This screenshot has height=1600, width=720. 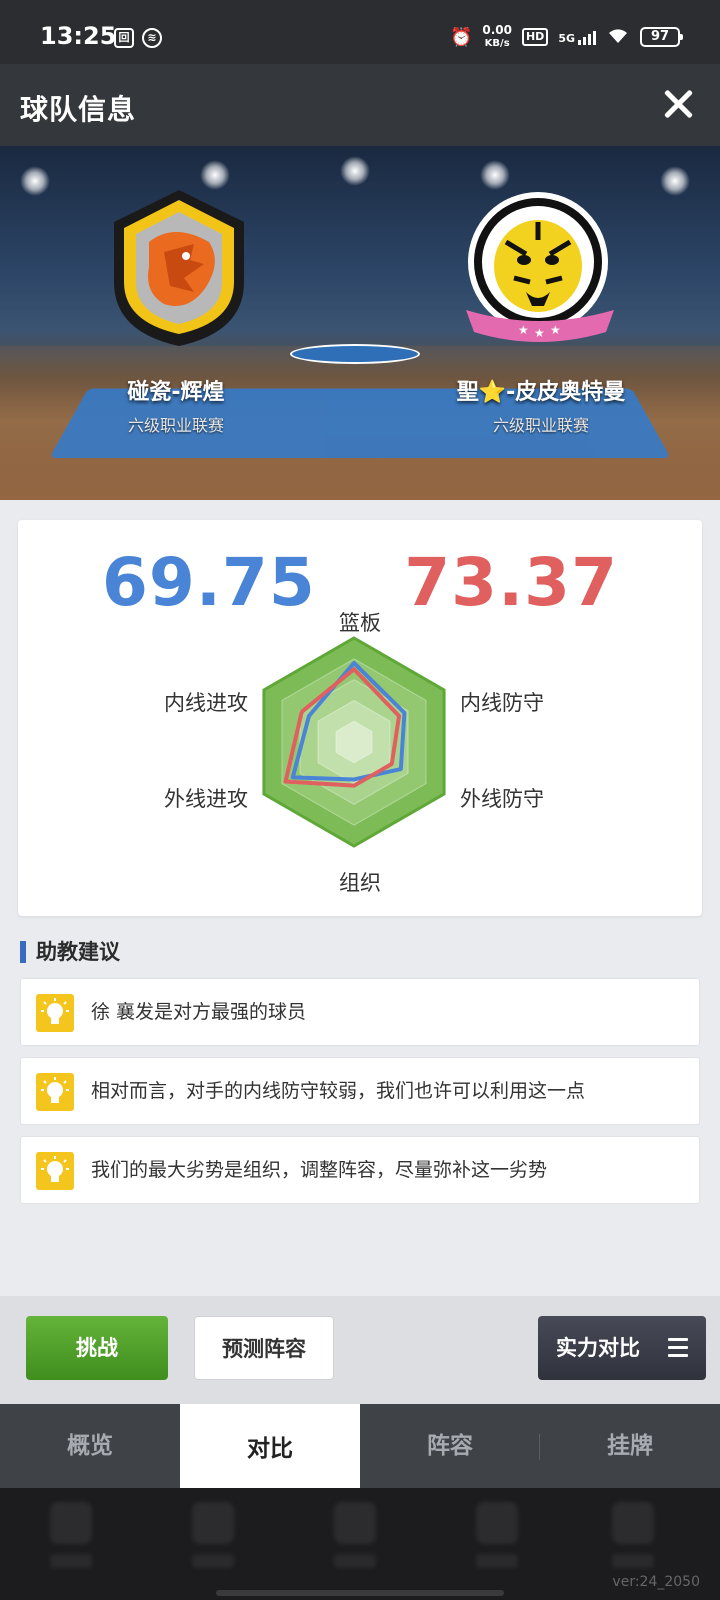 What do you see at coordinates (78, 109) in the screenshot?
I see `page-title: 球队信息` at bounding box center [78, 109].